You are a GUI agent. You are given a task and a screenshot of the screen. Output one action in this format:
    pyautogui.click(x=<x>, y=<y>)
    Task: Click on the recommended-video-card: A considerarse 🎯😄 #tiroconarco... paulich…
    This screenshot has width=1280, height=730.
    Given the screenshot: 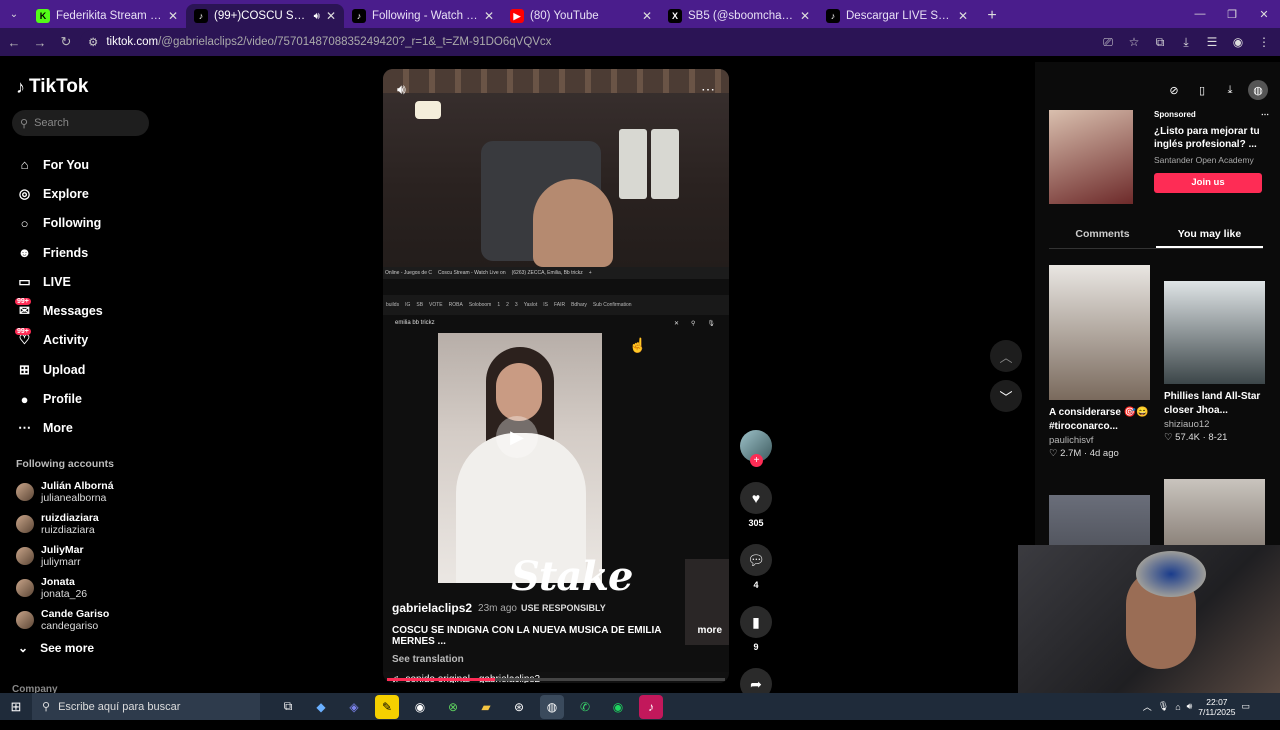 What is the action you would take?
    pyautogui.click(x=1099, y=362)
    